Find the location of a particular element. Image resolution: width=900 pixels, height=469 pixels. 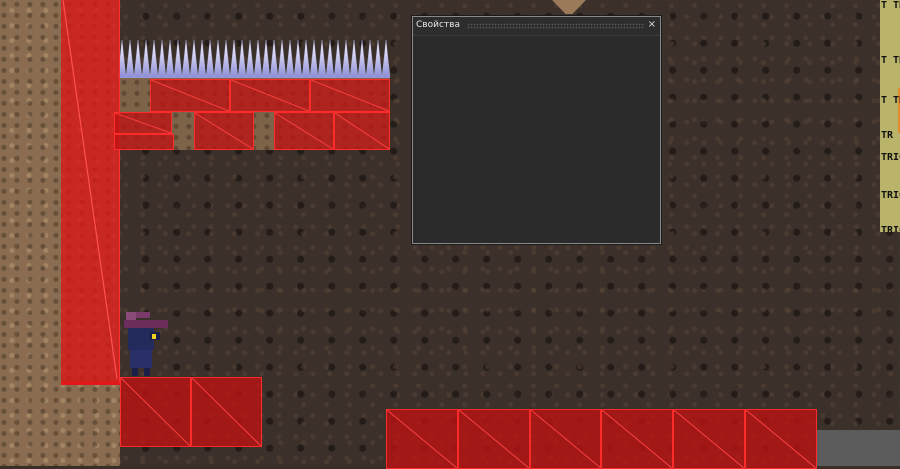

close-icon: × is located at coordinates (652, 25).